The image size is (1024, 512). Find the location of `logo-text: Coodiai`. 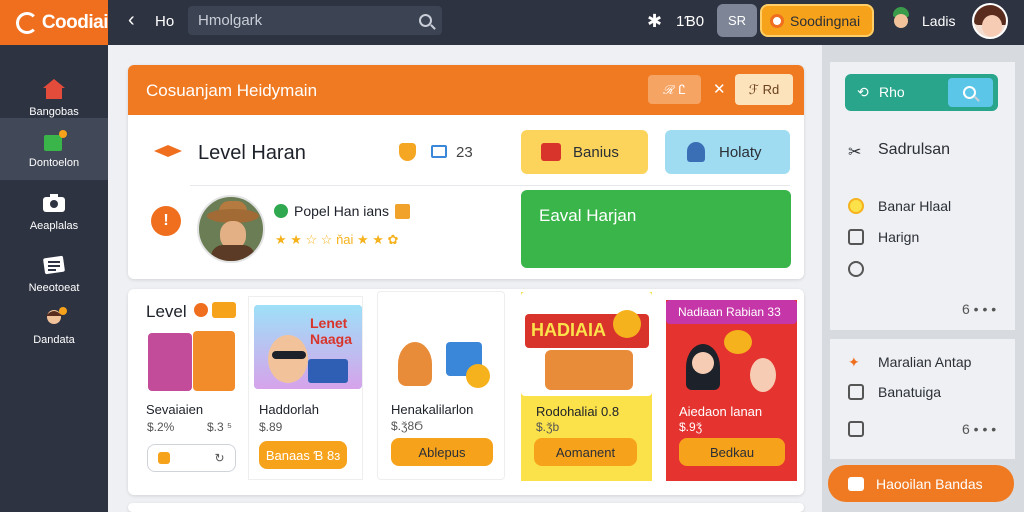

logo-text: Coodiai is located at coordinates (75, 22).